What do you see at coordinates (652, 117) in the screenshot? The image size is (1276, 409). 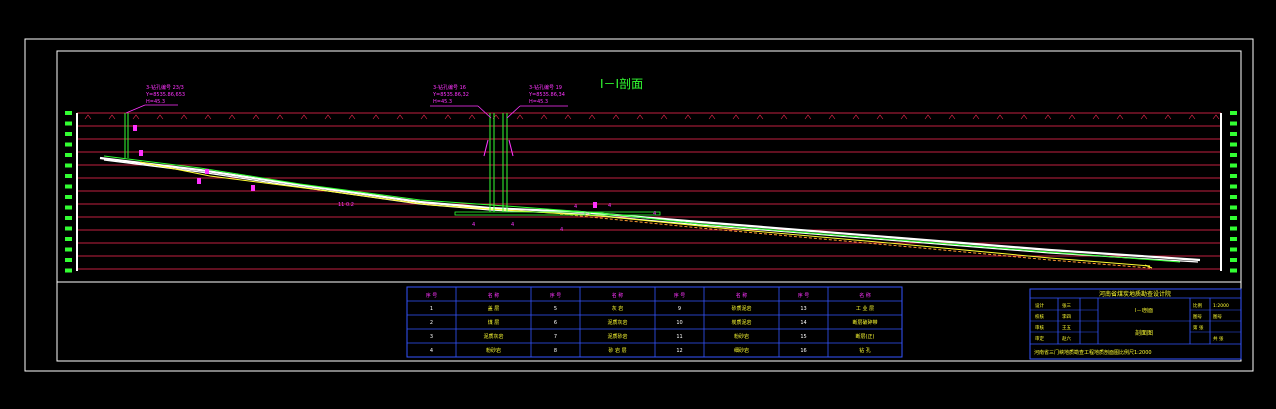 I see `surface-hatch` at bounding box center [652, 117].